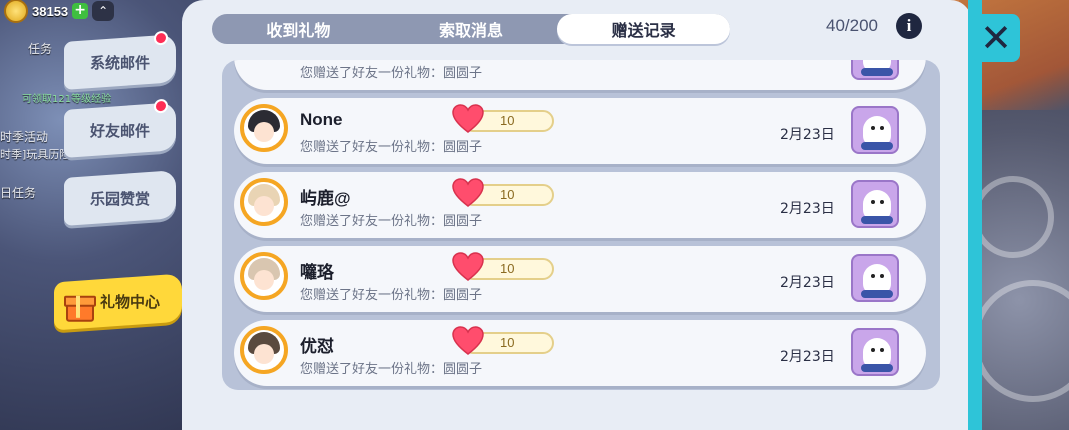 This screenshot has height=430, width=1069. What do you see at coordinates (24, 136) in the screenshot?
I see `season-activity-label: 时季活动` at bounding box center [24, 136].